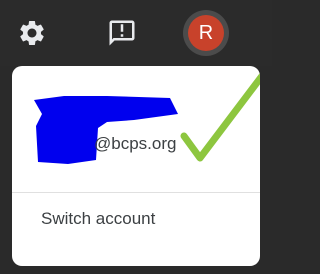  I want to click on switch-account-button: Switch account, so click(136, 219).